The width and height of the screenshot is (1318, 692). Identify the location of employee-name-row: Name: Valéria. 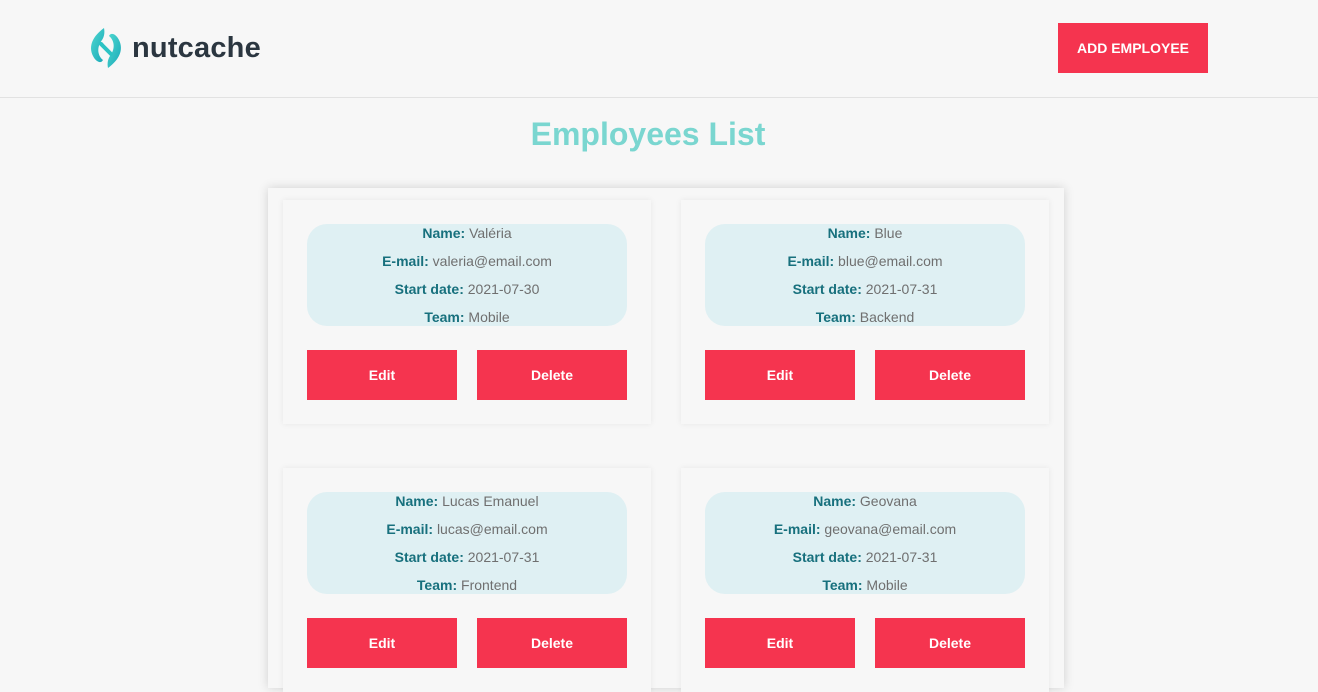
(467, 233).